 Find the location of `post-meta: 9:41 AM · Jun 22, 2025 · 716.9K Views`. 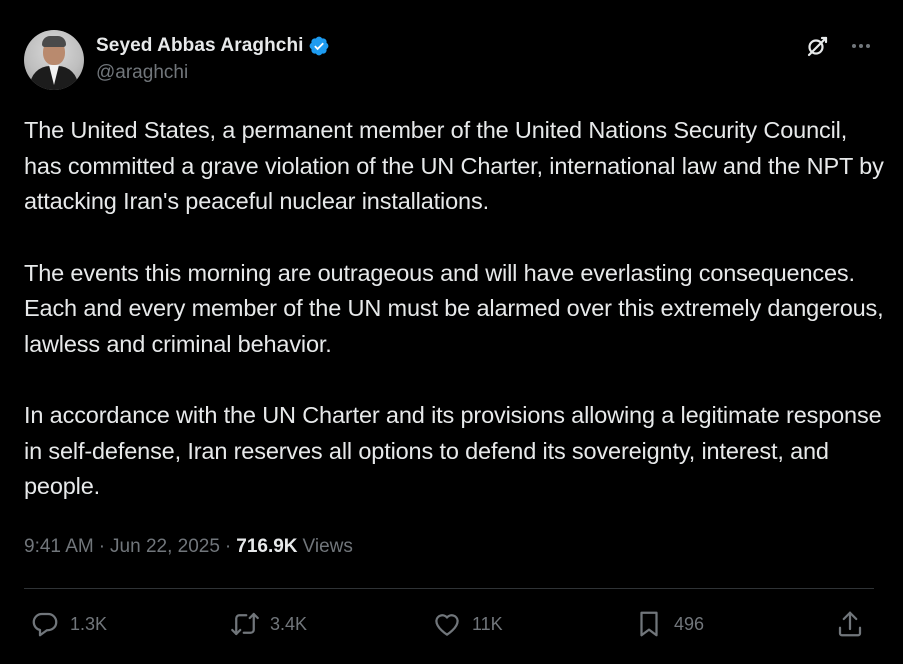

post-meta: 9:41 AM · Jun 22, 2025 · 716.9K Views is located at coordinates (188, 547).